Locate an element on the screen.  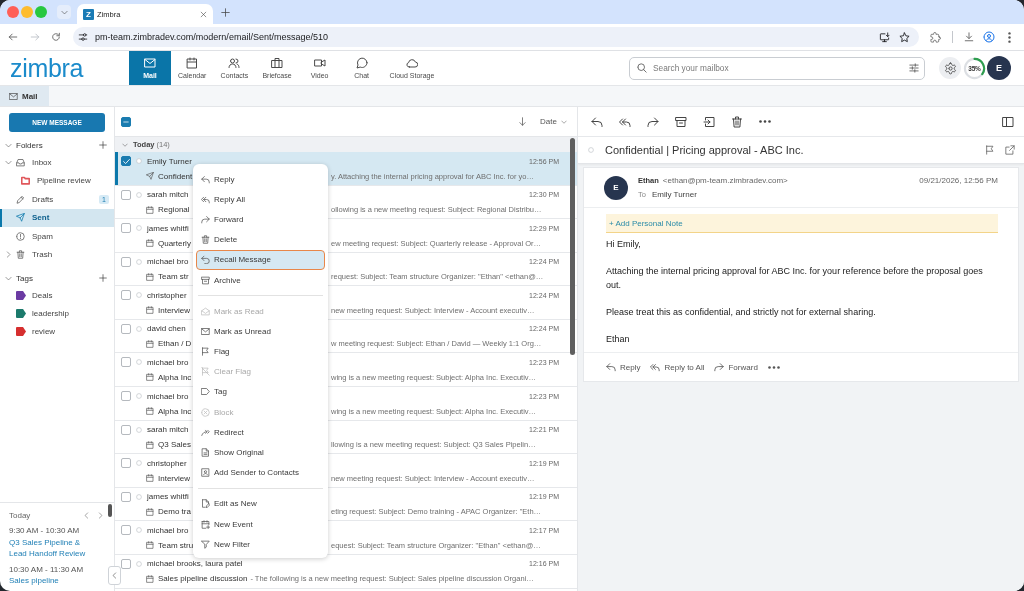
select-all-checkbox is located at coordinates (126, 121).